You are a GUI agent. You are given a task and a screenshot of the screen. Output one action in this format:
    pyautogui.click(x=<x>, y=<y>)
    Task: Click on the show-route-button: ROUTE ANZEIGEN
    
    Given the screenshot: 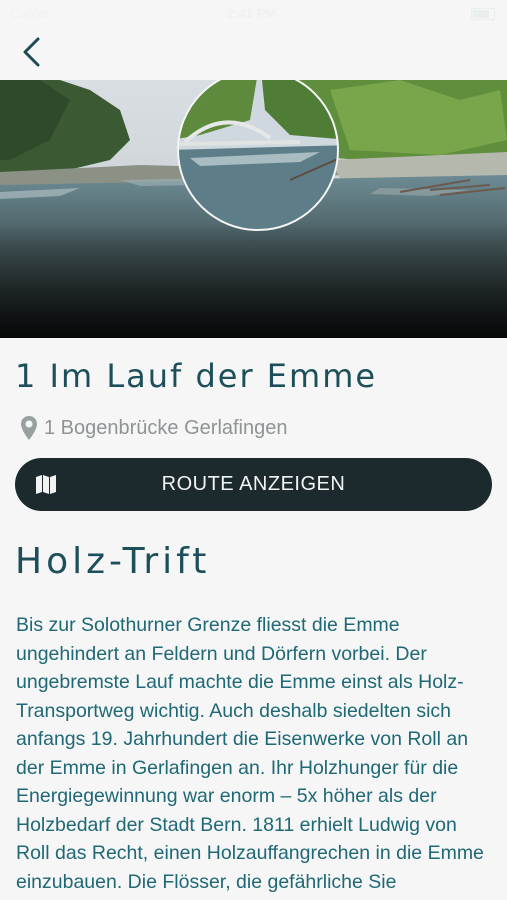 What is the action you would take?
    pyautogui.click(x=253, y=484)
    